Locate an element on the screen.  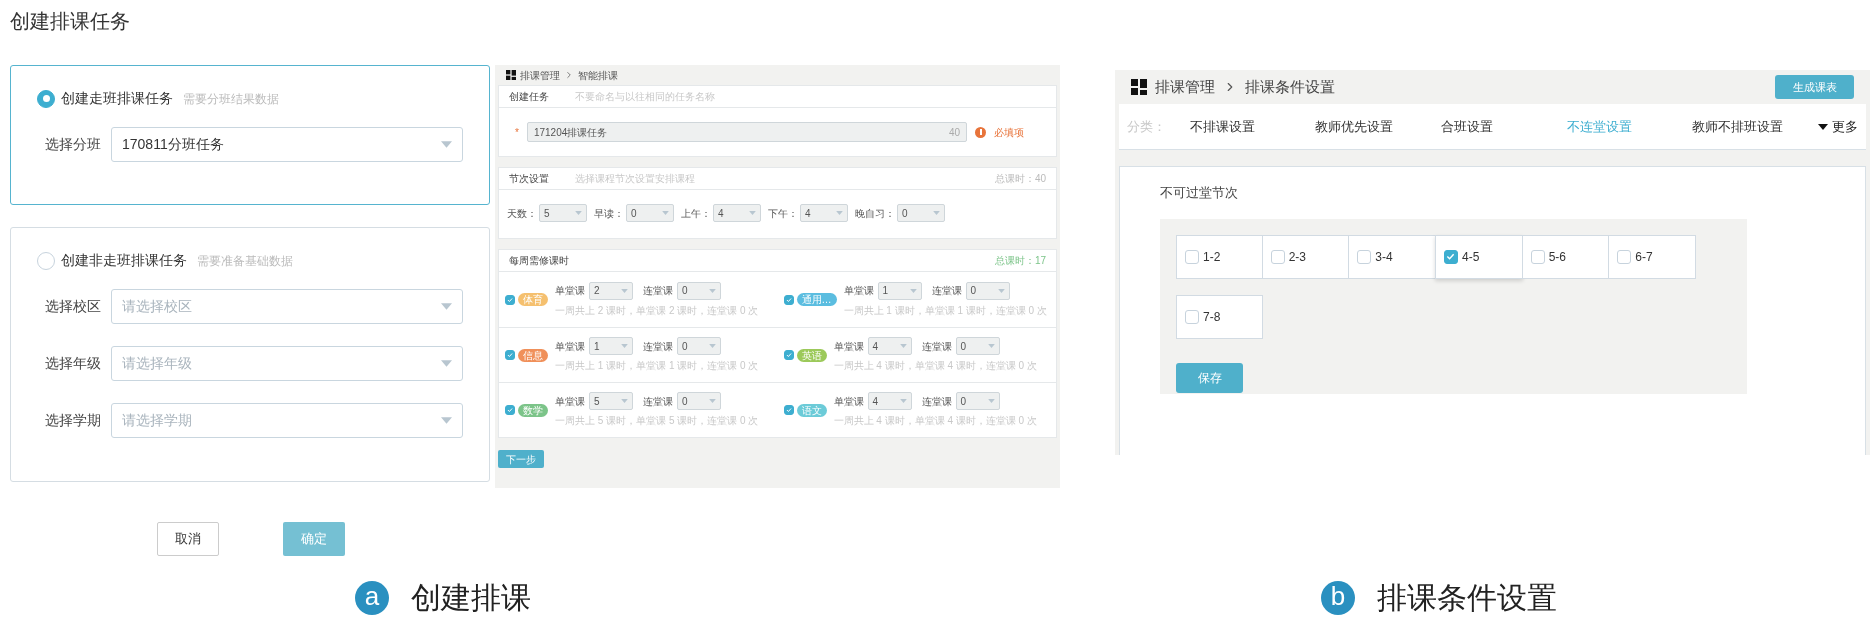
error-message: 必填项 is located at coordinates (1009, 132).